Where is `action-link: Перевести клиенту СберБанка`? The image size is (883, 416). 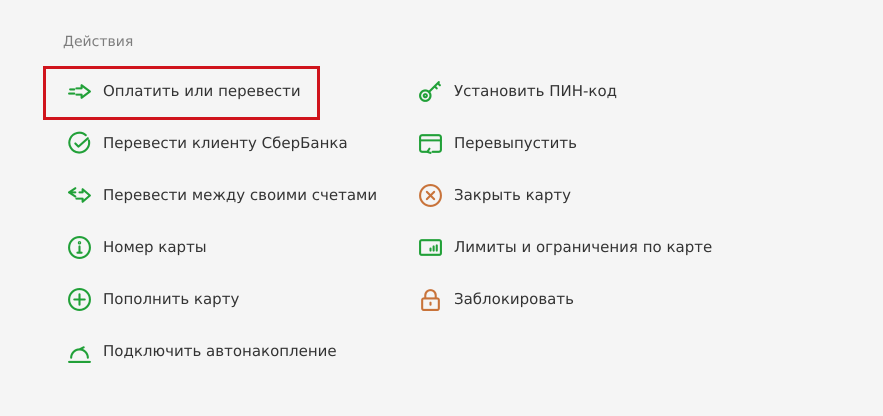
action-link: Перевести клиенту СберБанка is located at coordinates (225, 143).